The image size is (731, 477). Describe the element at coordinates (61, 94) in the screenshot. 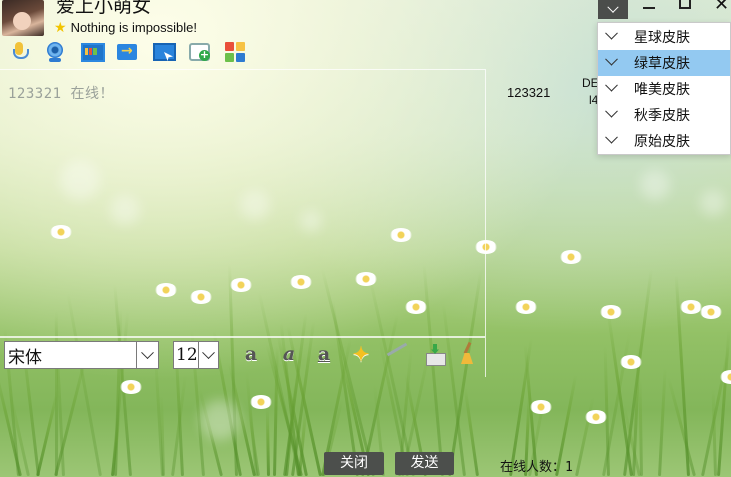

I see `chat-message: 123321 在线！` at that location.